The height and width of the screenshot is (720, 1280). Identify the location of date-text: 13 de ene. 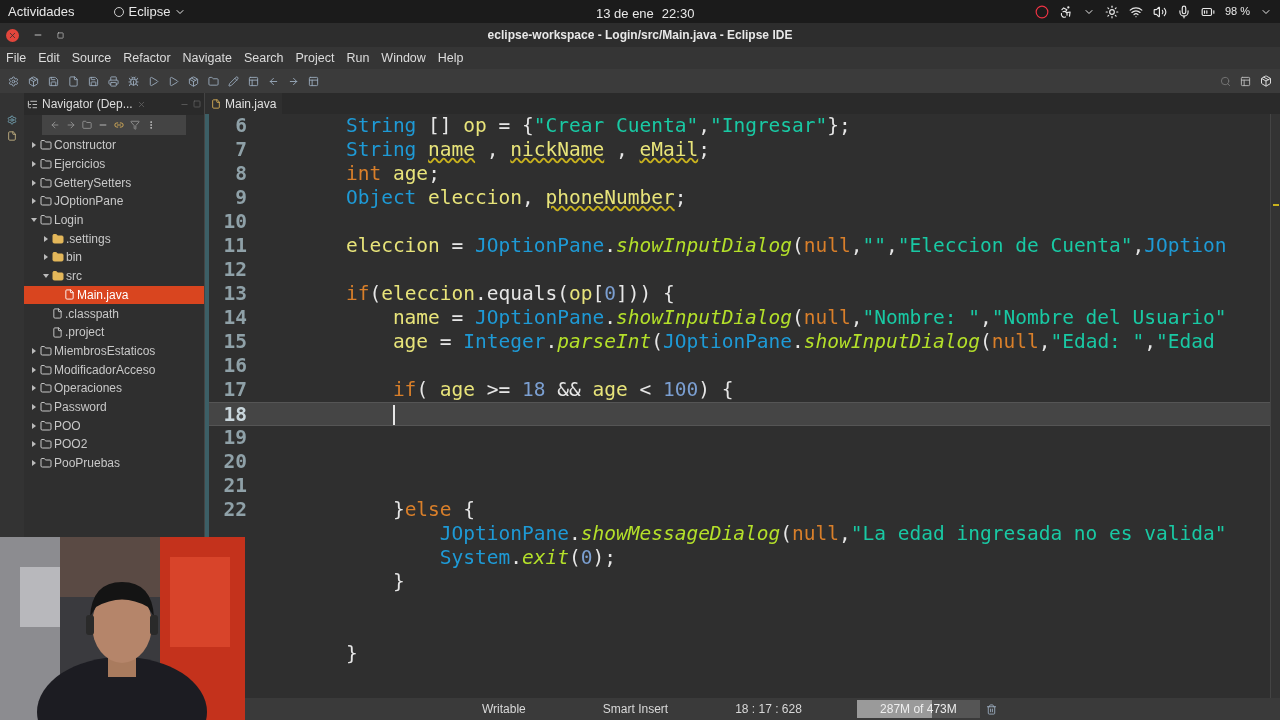
(625, 14).